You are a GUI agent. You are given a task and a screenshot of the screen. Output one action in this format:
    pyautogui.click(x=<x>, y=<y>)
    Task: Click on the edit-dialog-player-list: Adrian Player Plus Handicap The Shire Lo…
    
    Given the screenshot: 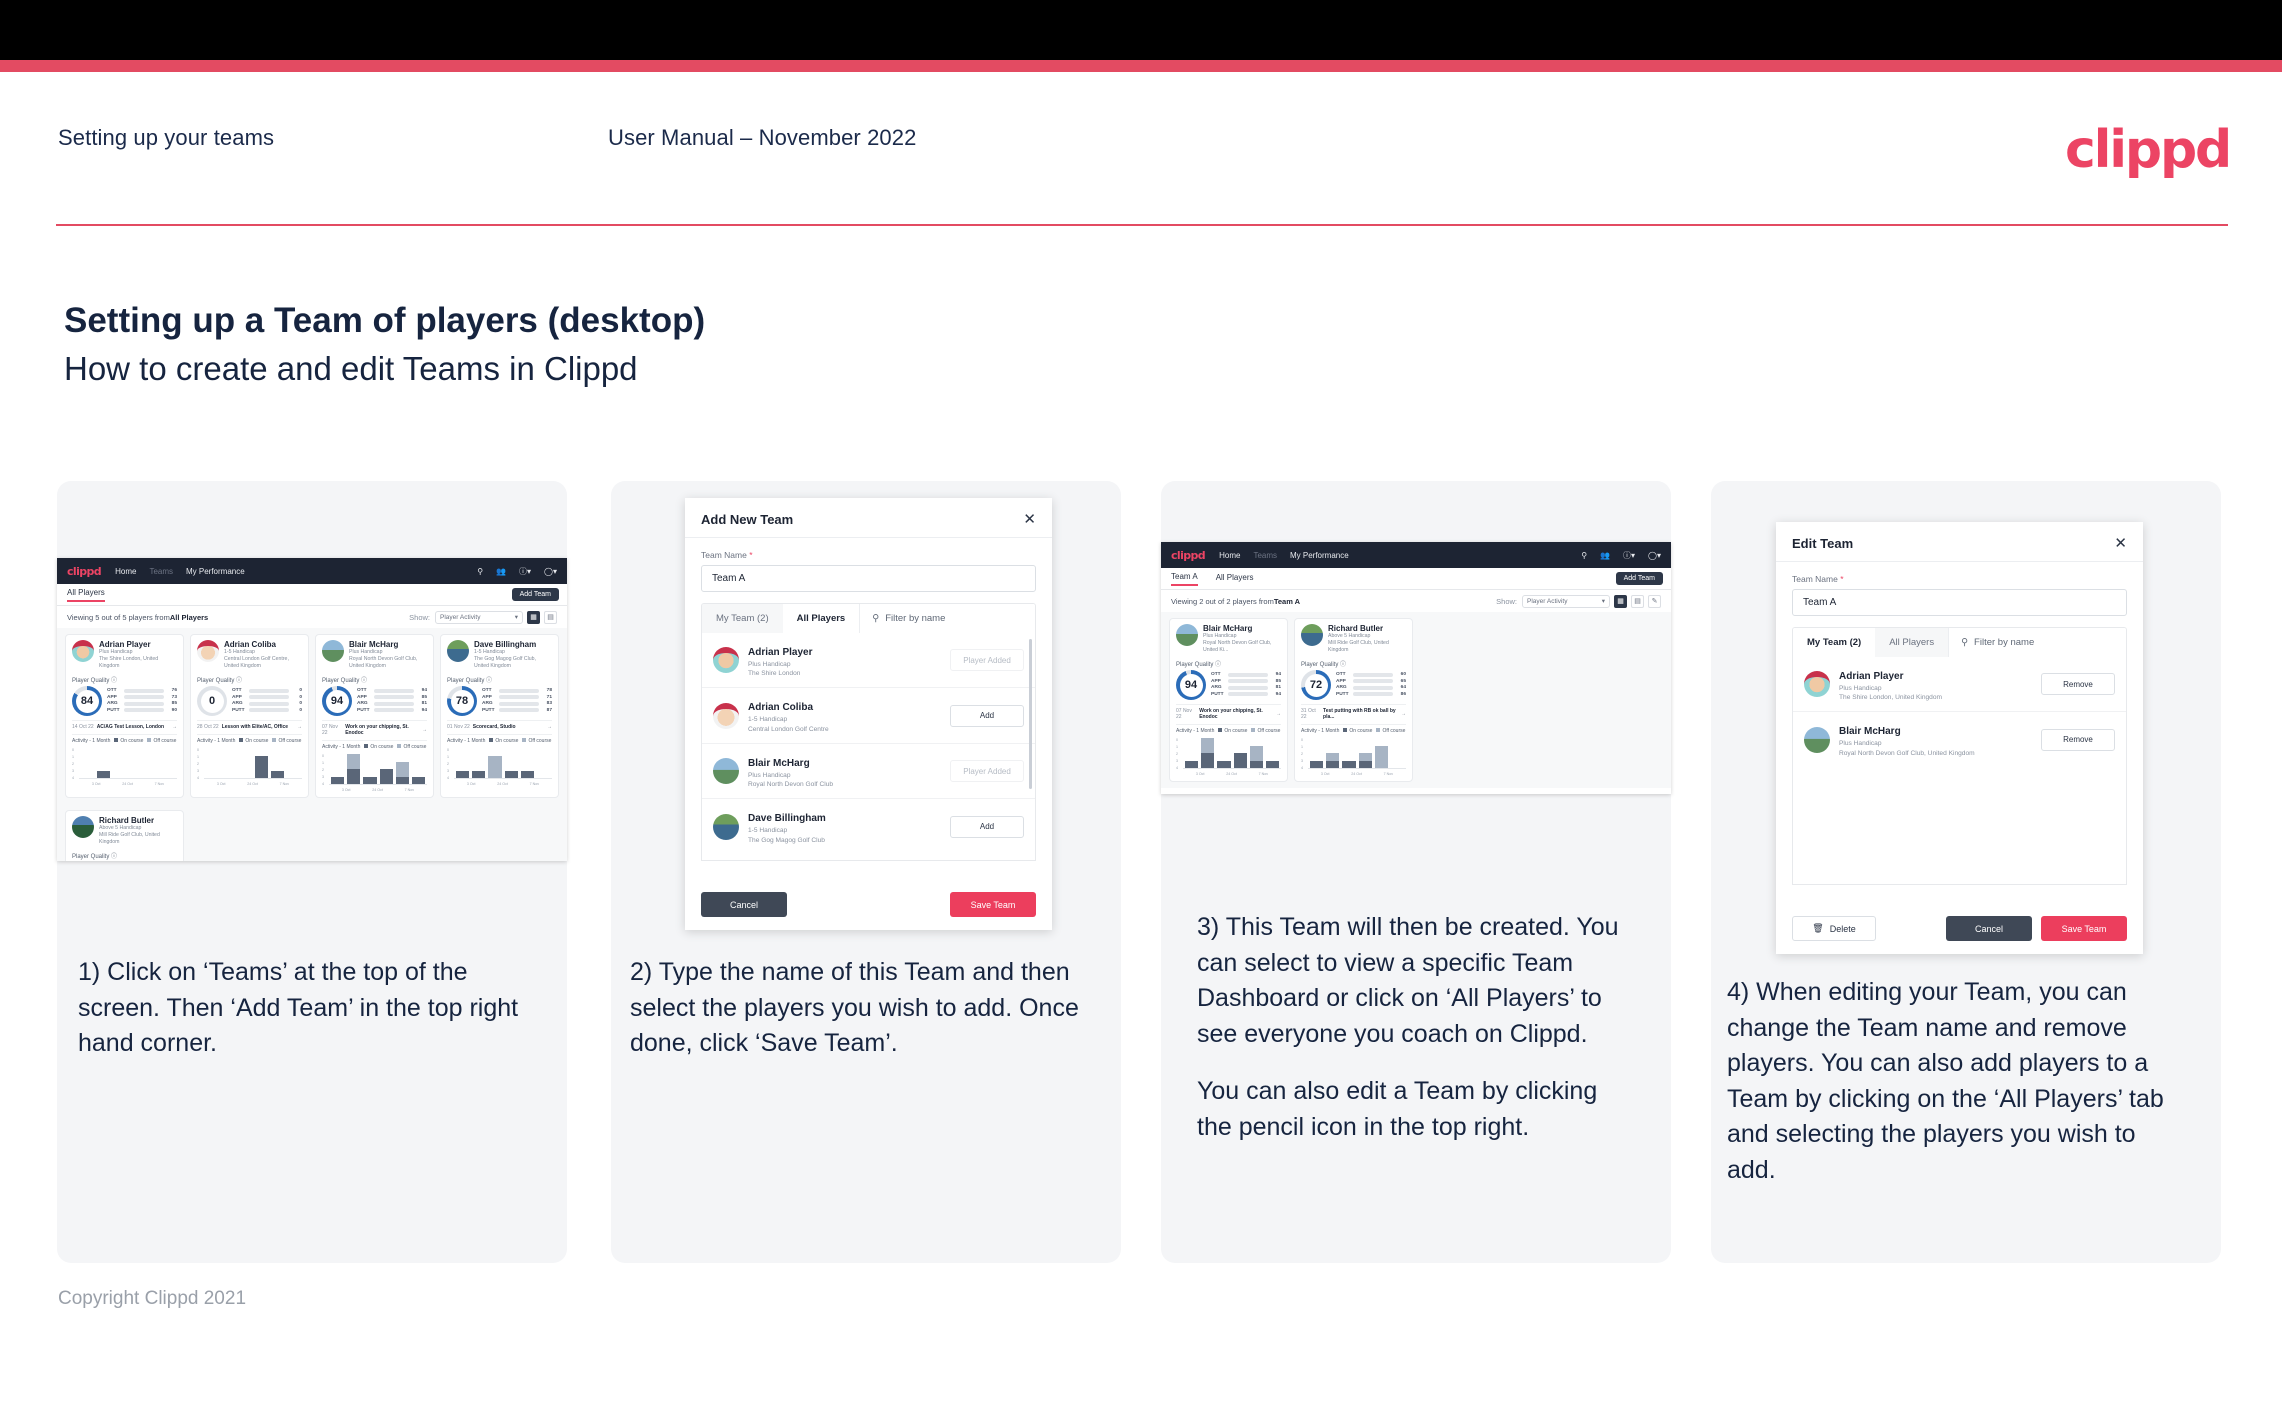 What is the action you would take?
    pyautogui.click(x=1959, y=771)
    